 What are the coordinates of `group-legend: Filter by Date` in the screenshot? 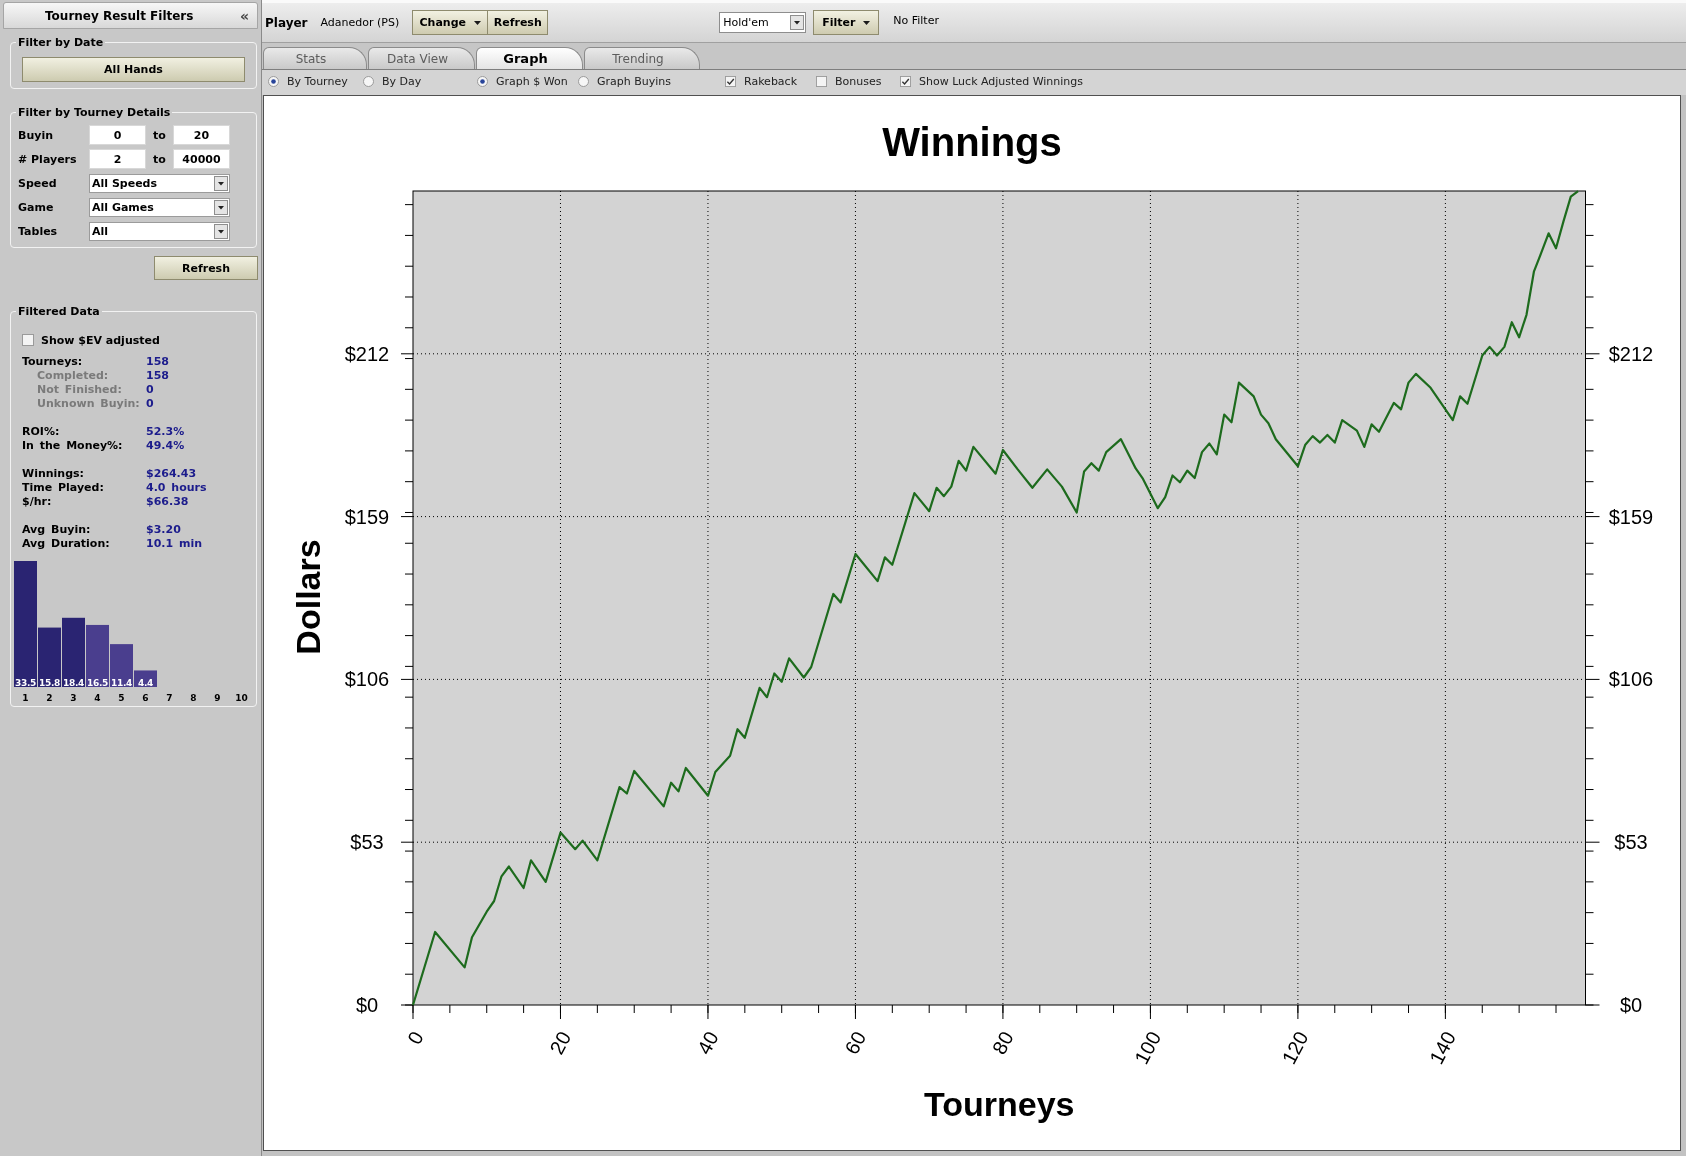 It's located at (61, 42).